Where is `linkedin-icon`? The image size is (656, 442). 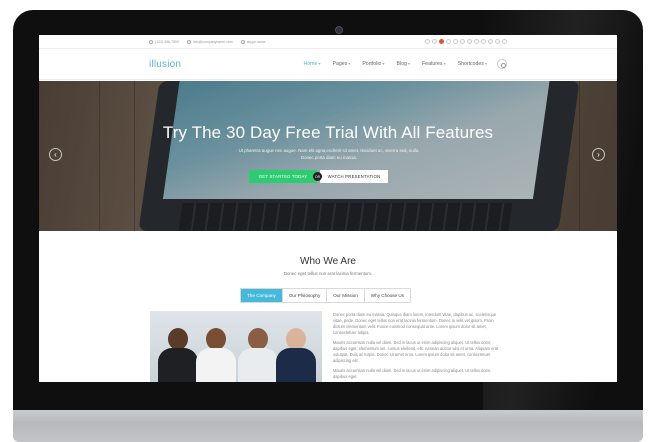 linkedin-icon is located at coordinates (455, 41).